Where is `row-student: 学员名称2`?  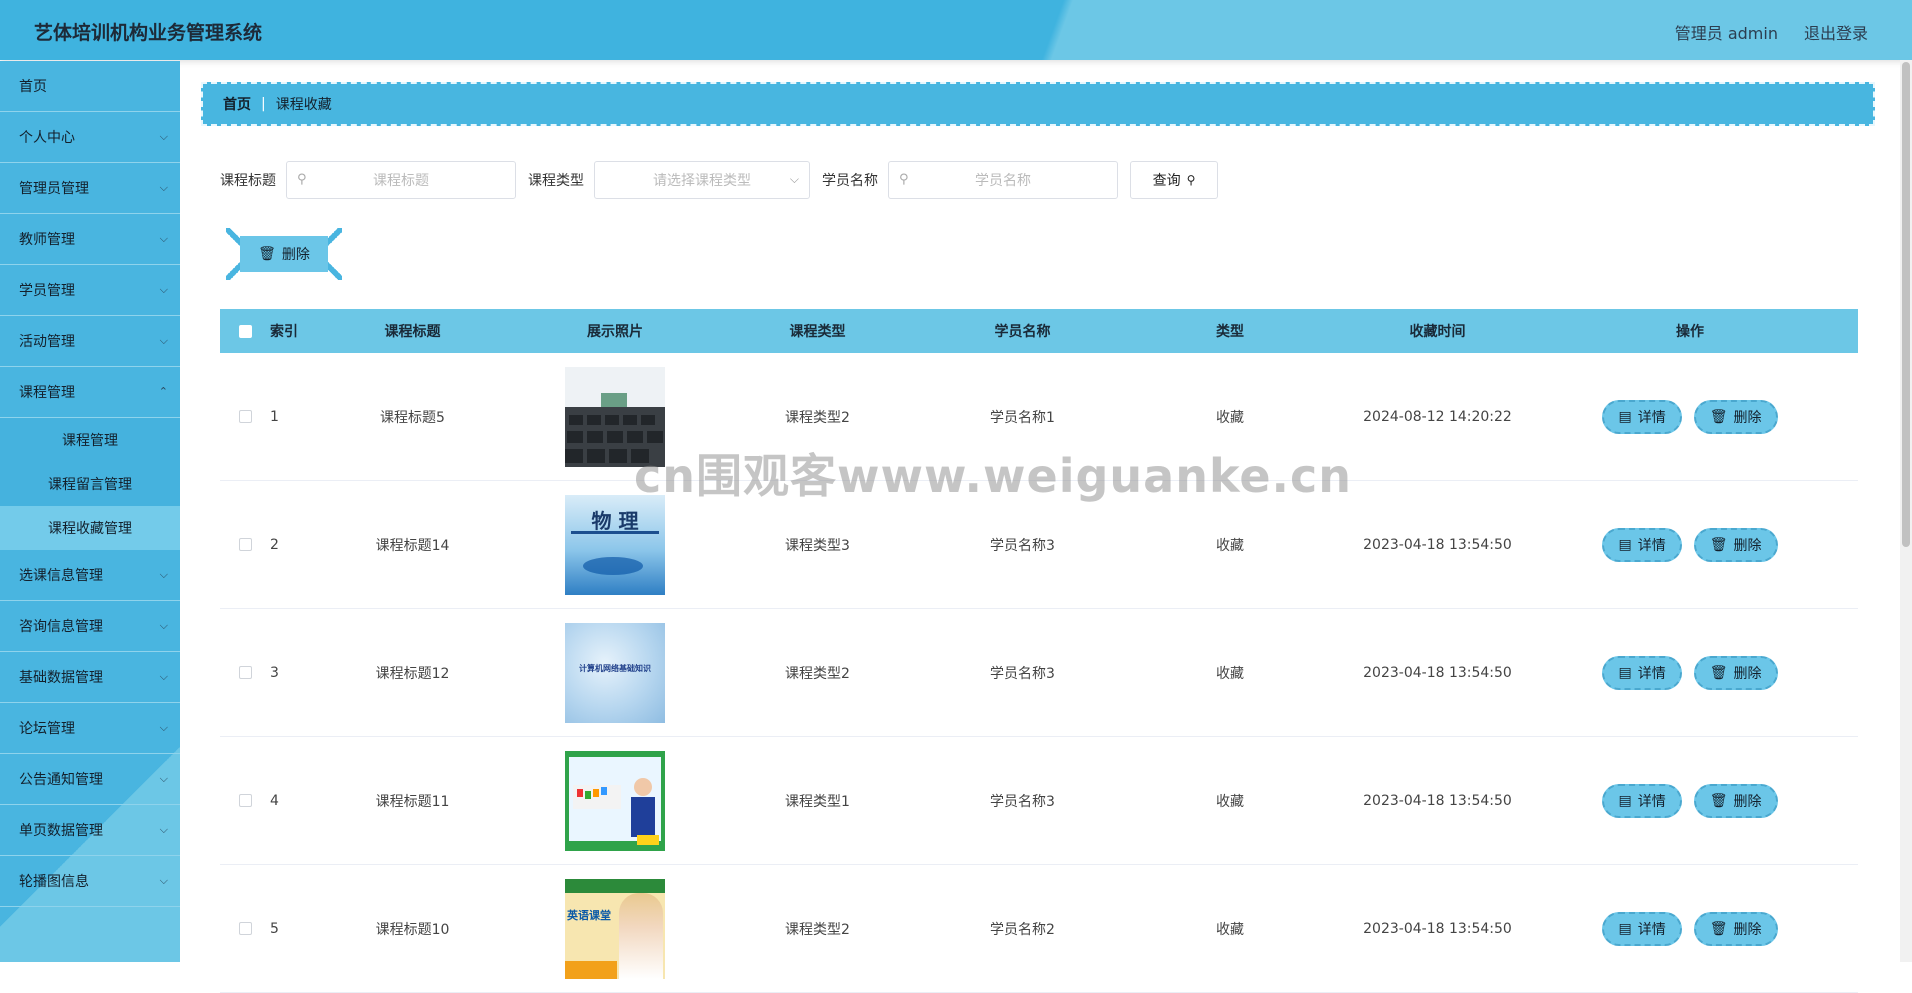
row-student: 学员名称2 is located at coordinates (1022, 929).